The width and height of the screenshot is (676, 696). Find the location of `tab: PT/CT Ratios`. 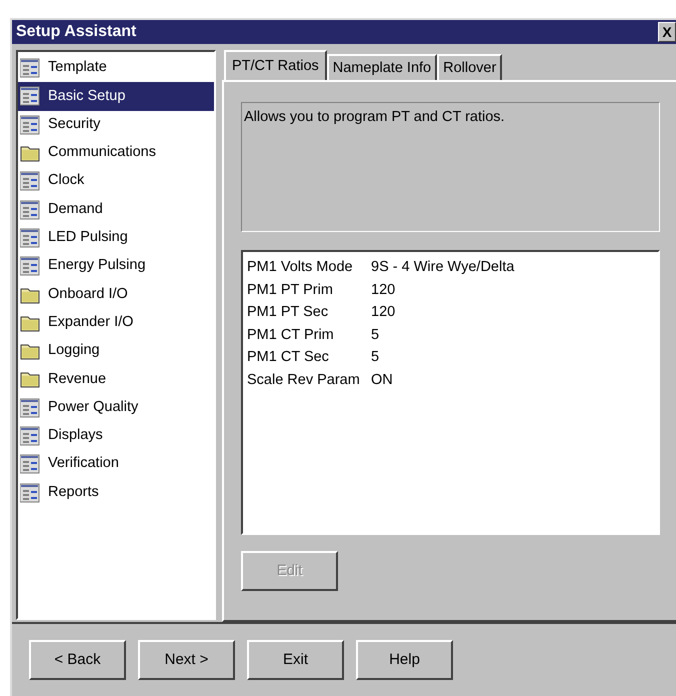

tab: PT/CT Ratios is located at coordinates (275, 65).